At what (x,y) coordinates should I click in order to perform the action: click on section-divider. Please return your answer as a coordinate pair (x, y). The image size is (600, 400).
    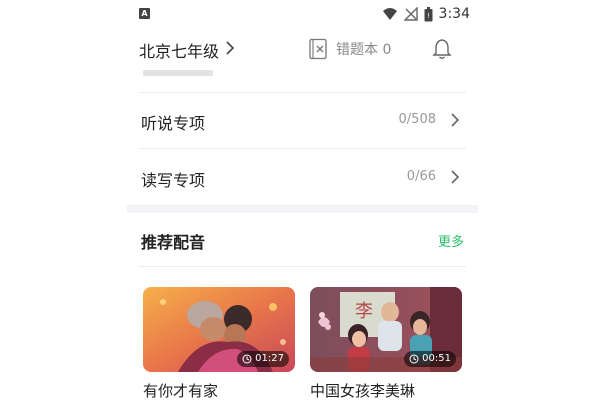
    Looking at the image, I should click on (302, 209).